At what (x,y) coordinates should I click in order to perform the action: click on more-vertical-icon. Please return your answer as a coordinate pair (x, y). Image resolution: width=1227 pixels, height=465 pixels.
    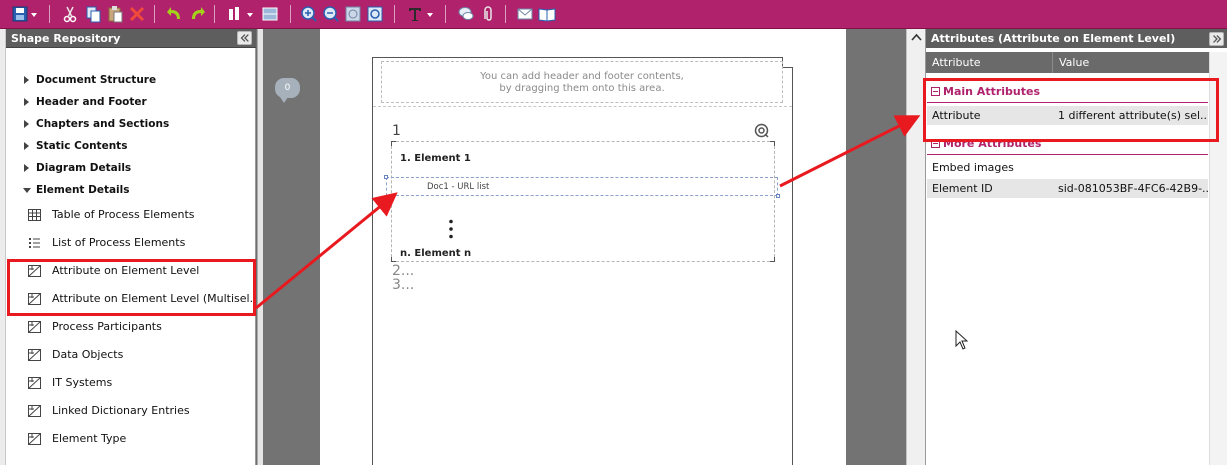
    Looking at the image, I should click on (451, 229).